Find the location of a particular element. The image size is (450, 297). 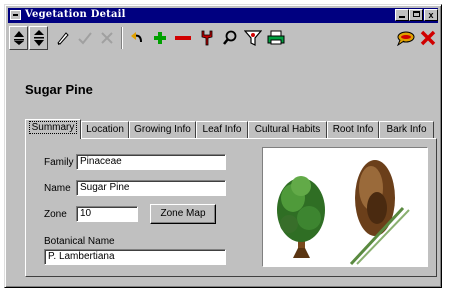

maximize-icon is located at coordinates (416, 14).